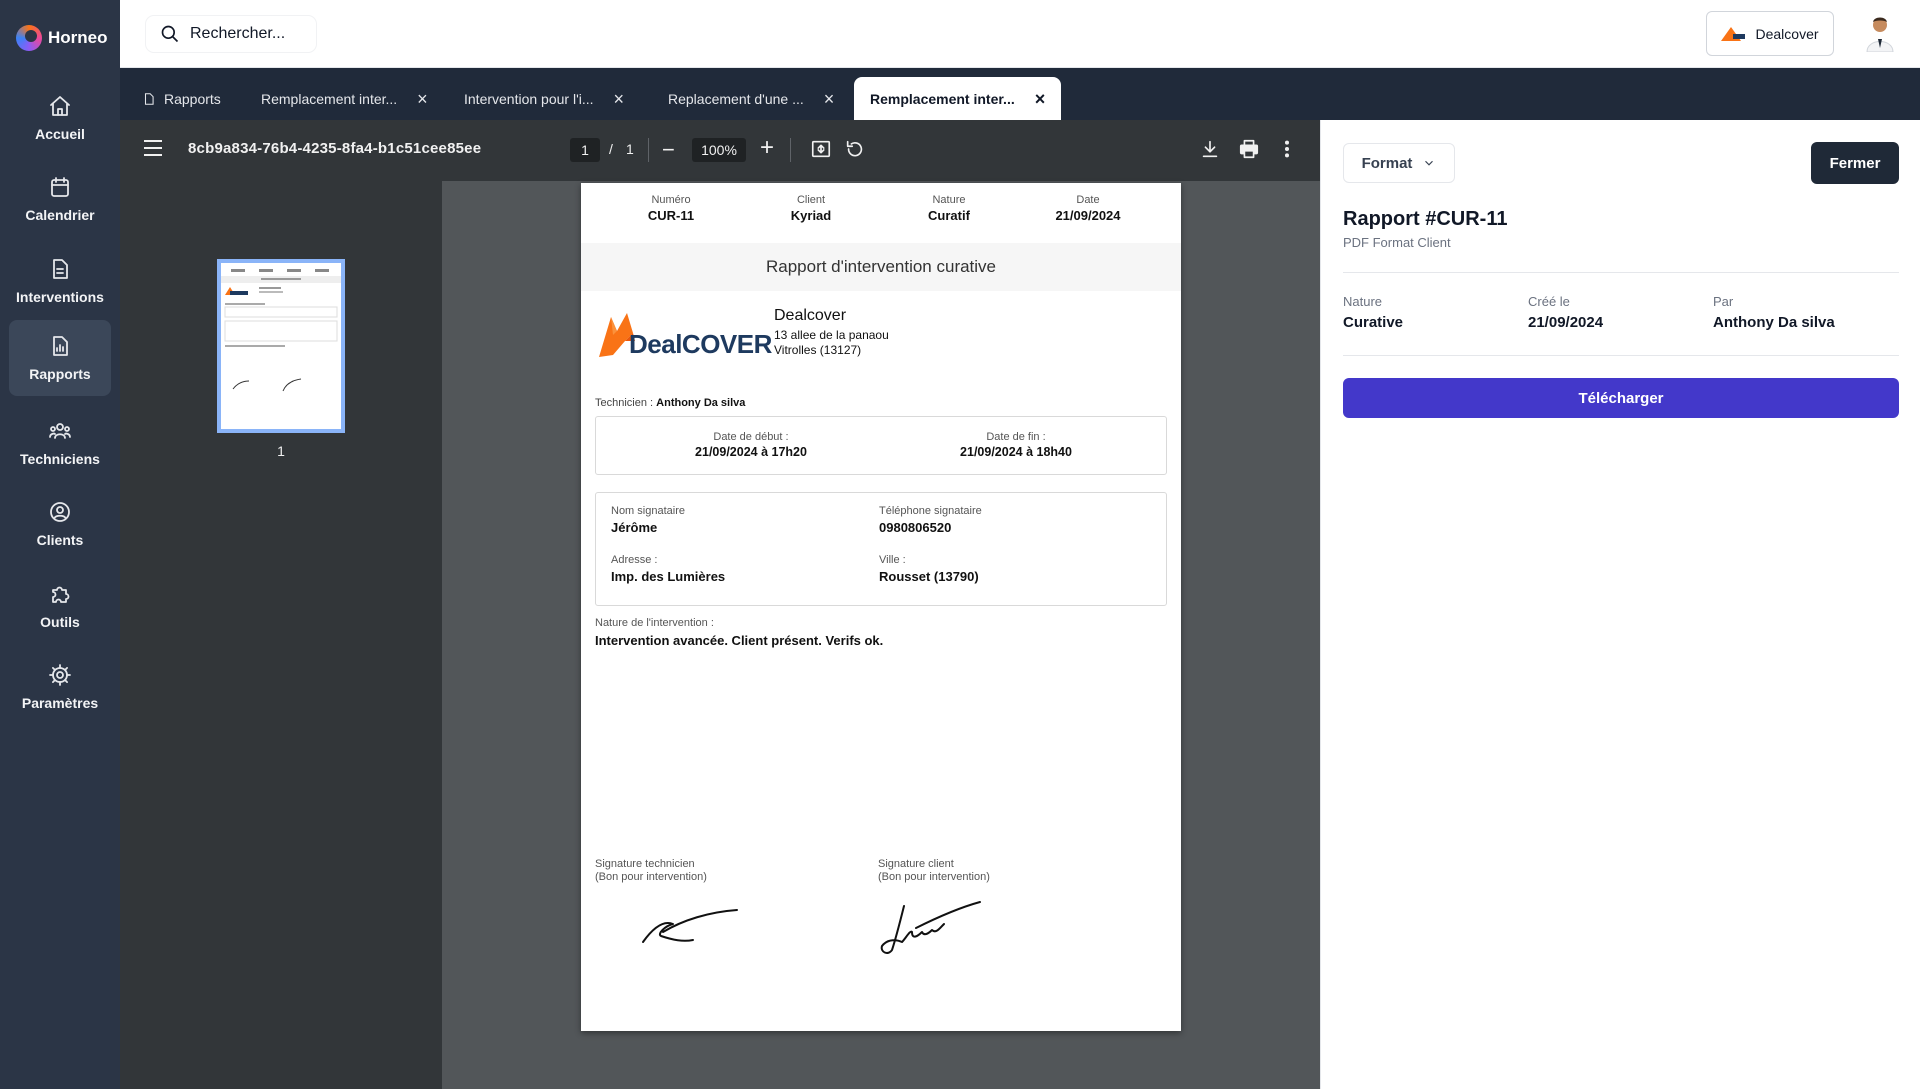  I want to click on signer-phone: Téléphone signataire 0980806520, so click(930, 520).